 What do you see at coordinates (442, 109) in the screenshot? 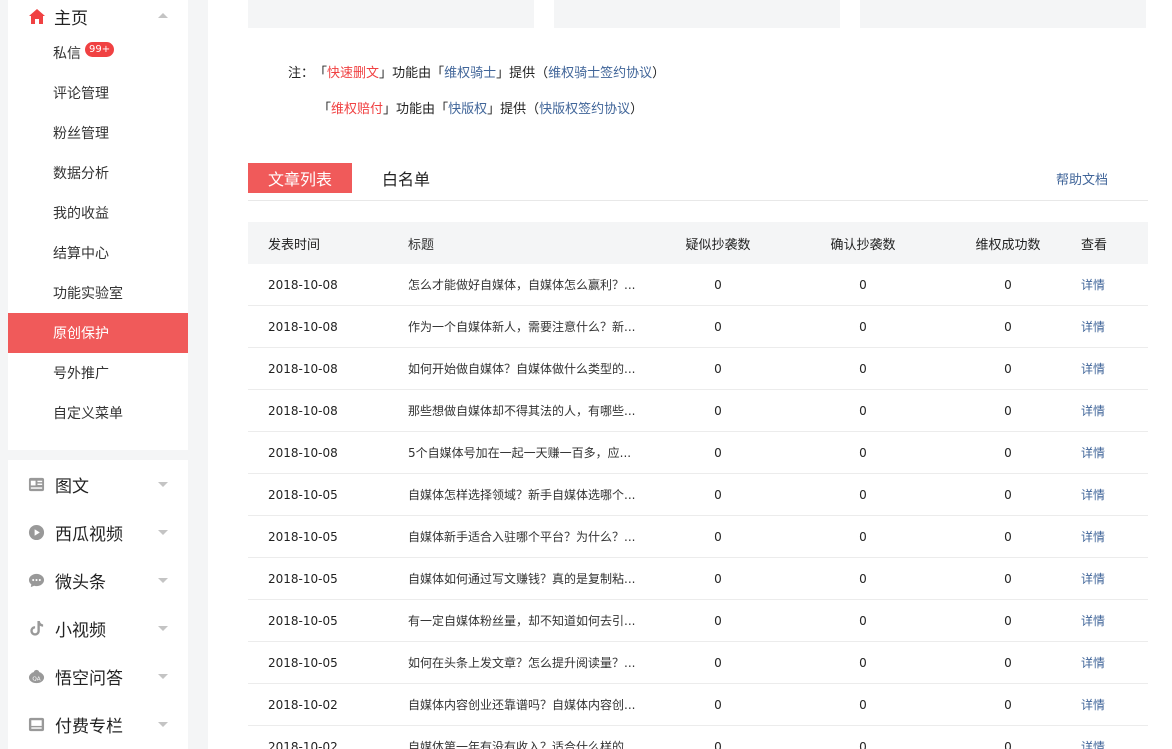
I see `bracket: 「` at bounding box center [442, 109].